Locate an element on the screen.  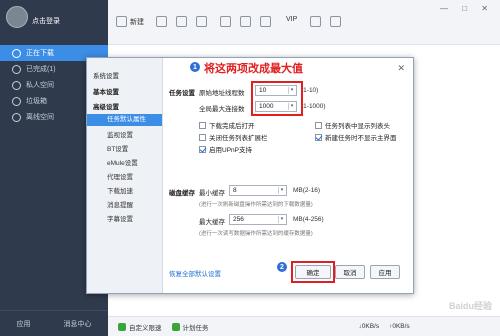
folder-icon is located at coordinates (225, 21).